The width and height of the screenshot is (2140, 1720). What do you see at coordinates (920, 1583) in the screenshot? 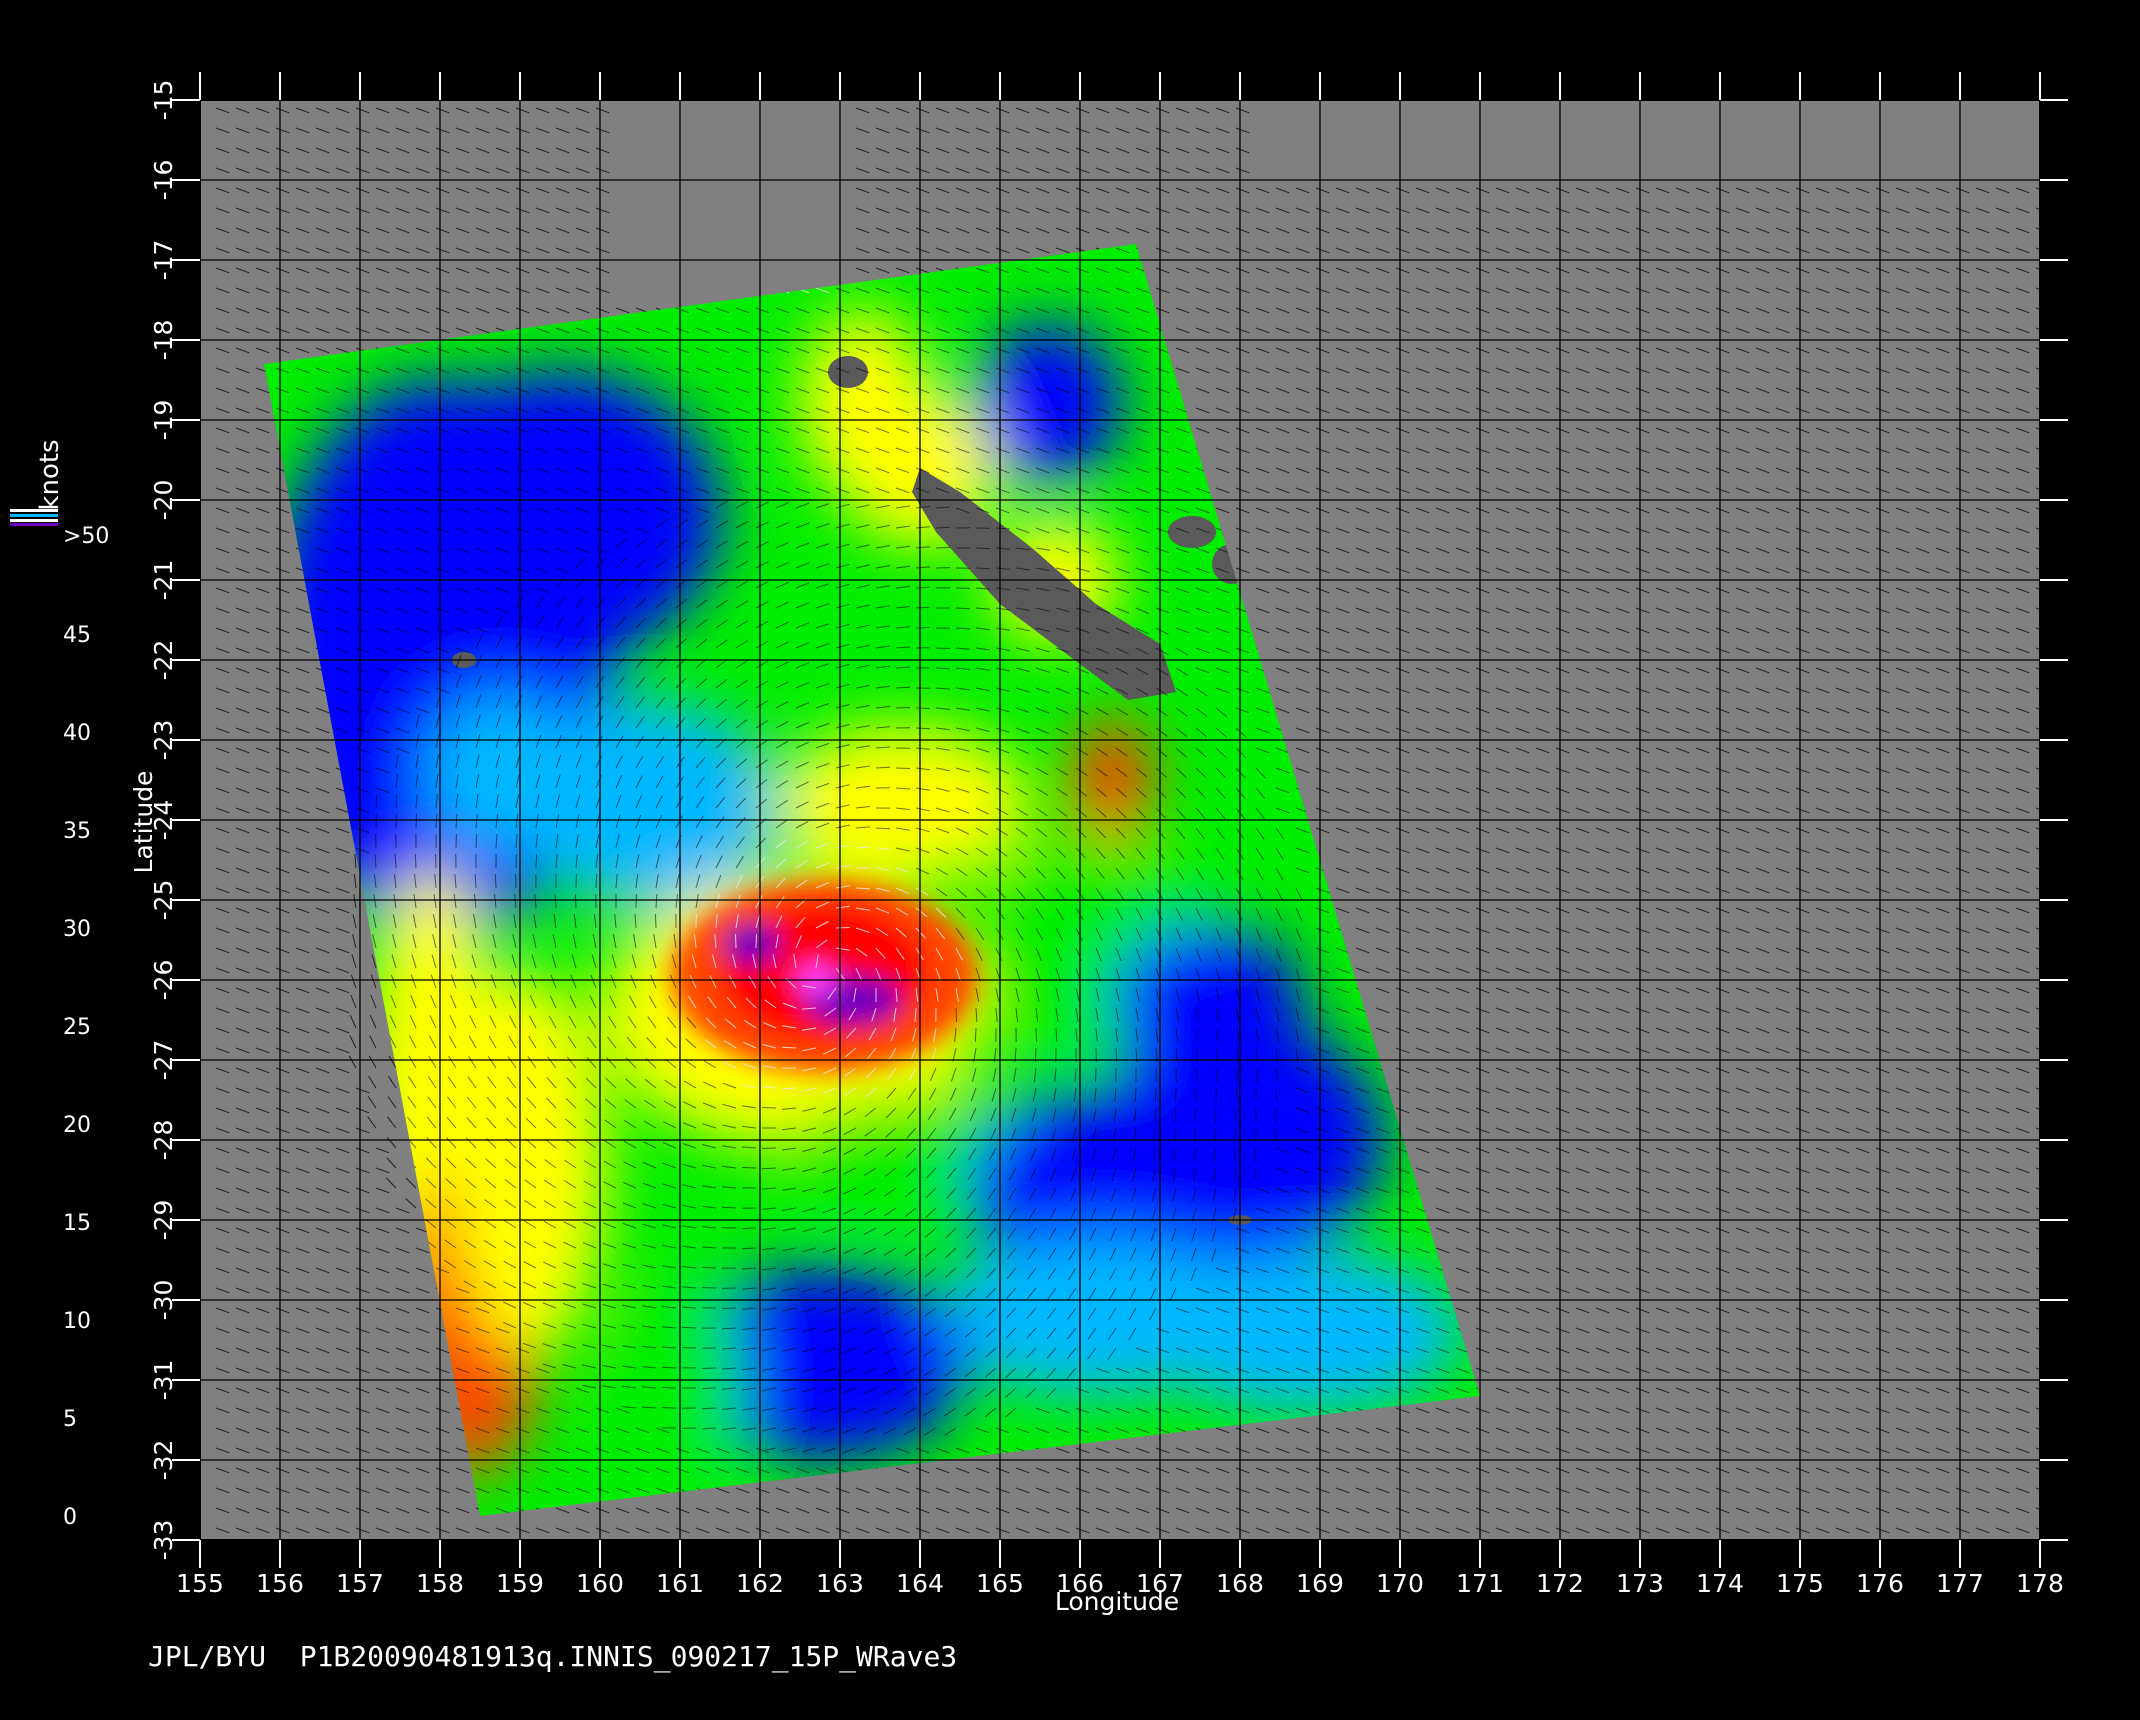
I see `x-tick-label: 164` at bounding box center [920, 1583].